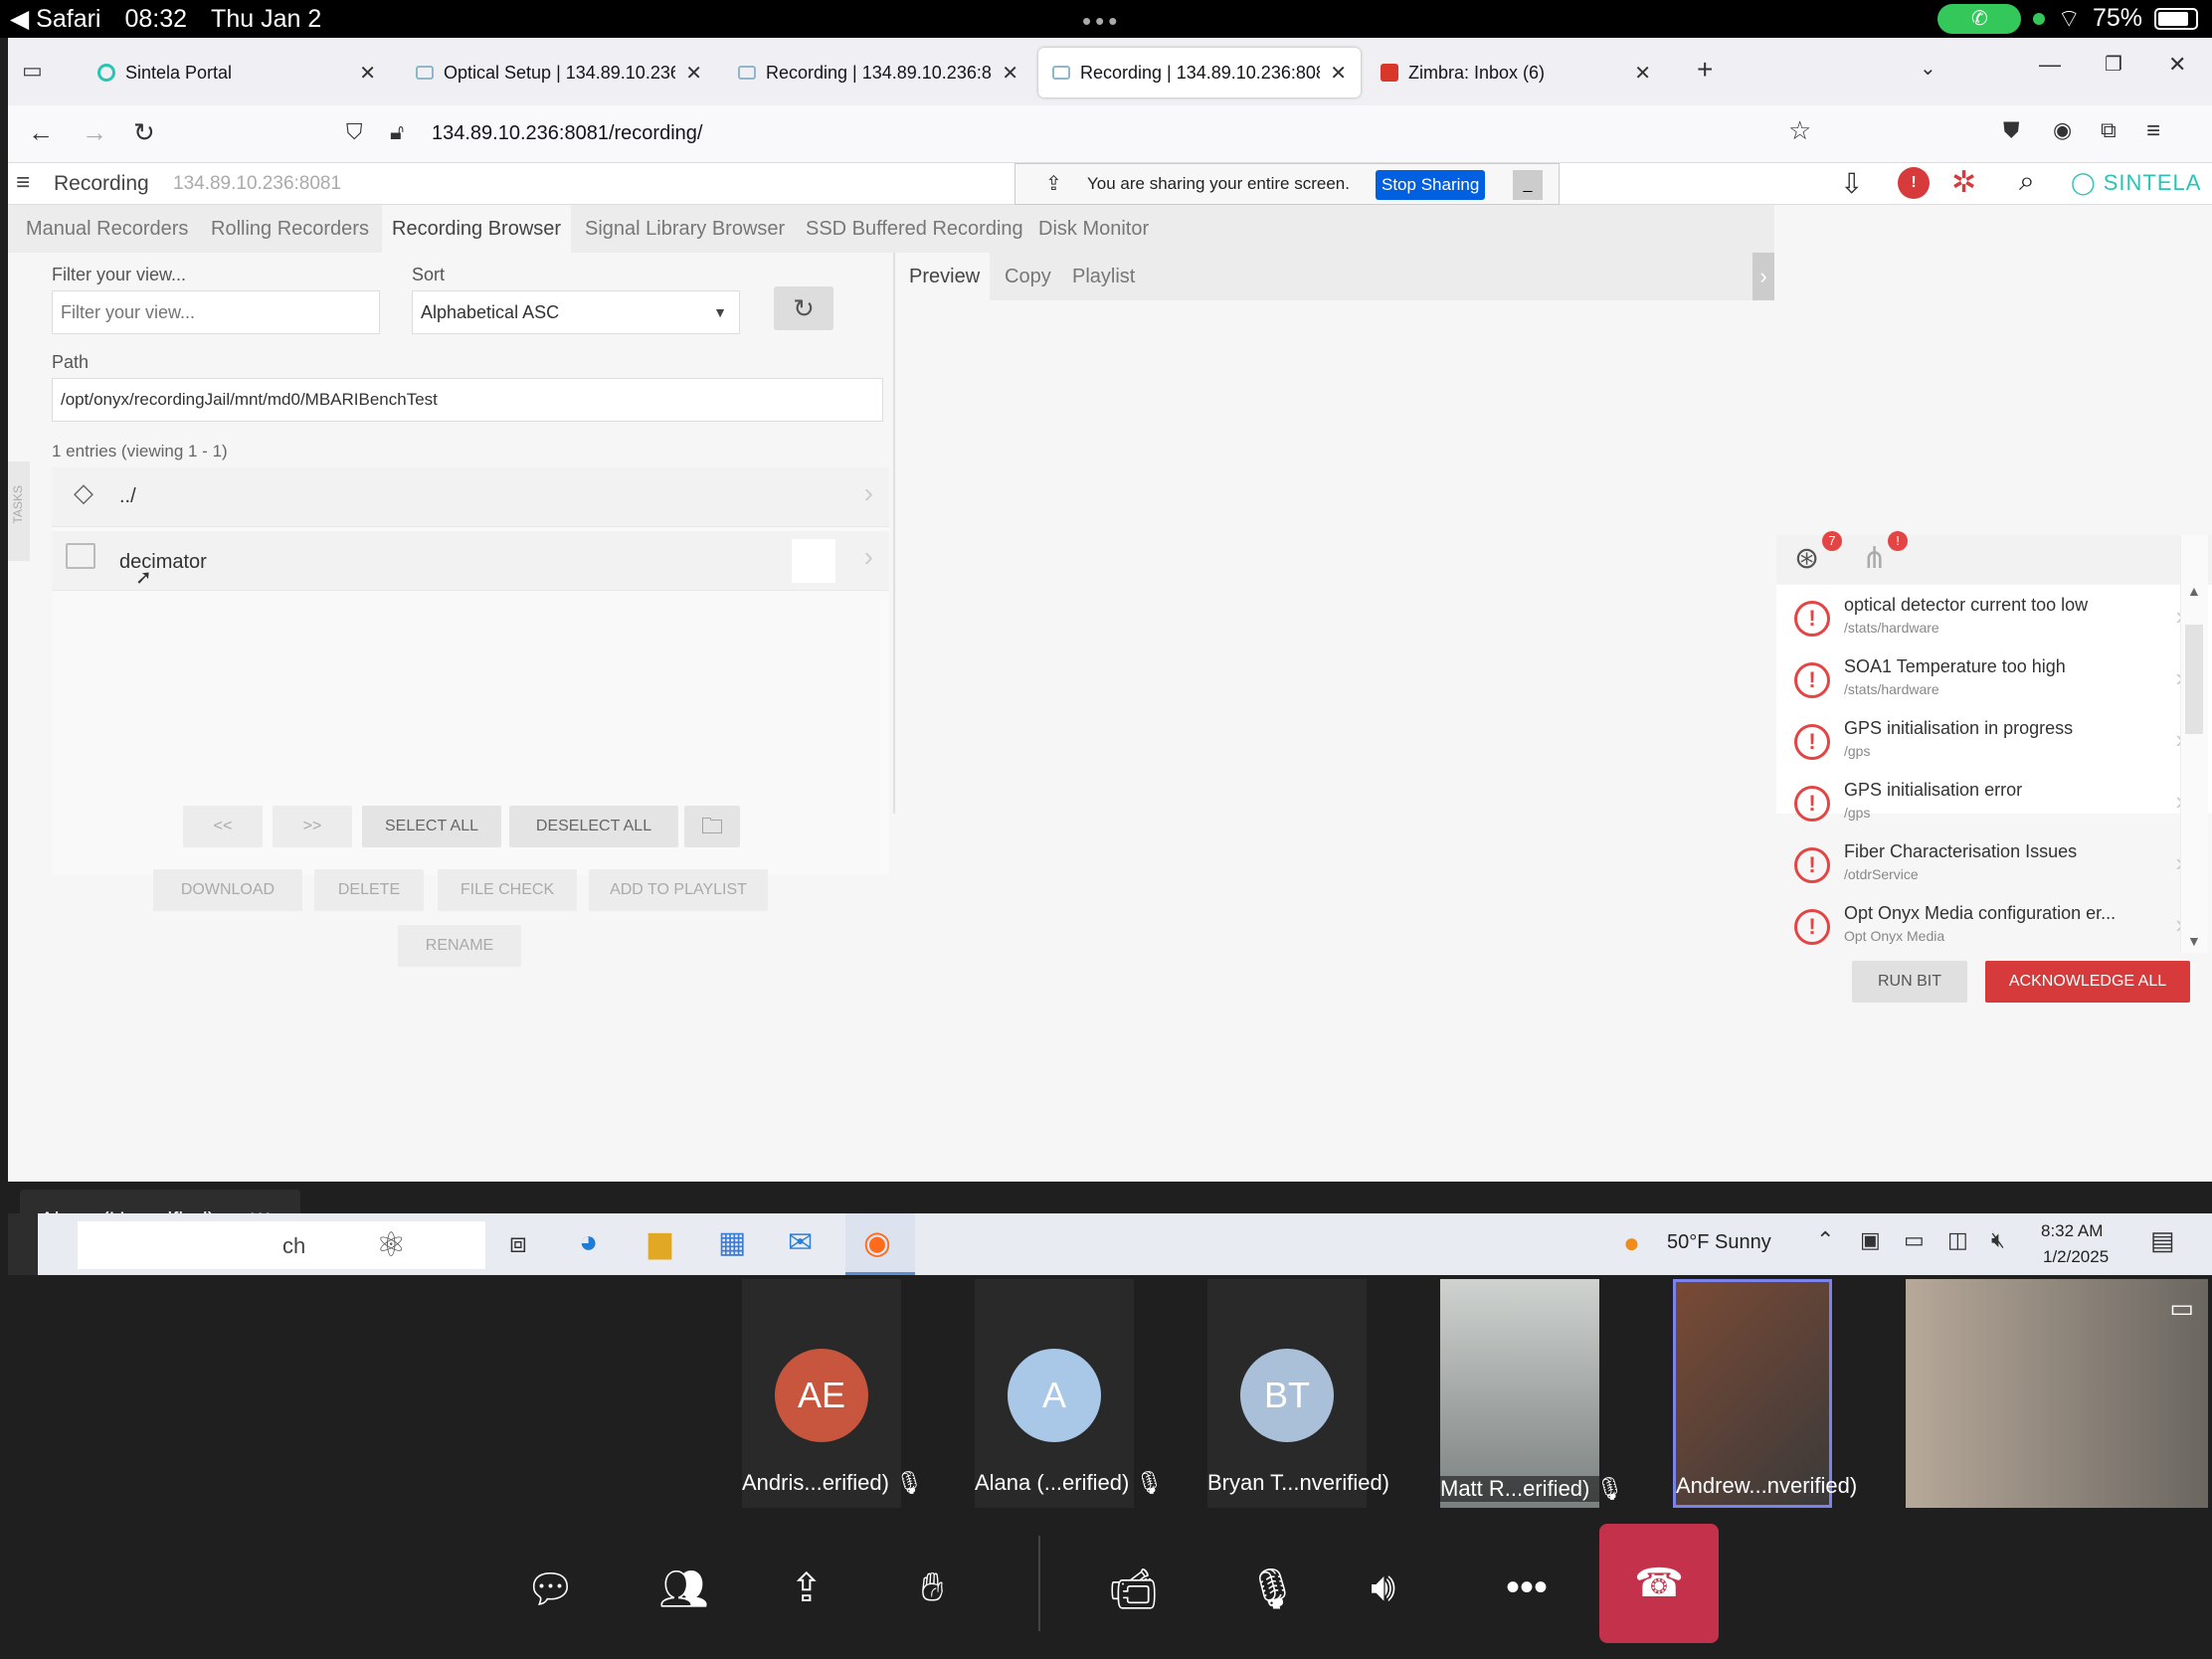 Image resolution: width=2212 pixels, height=1659 pixels. Describe the element at coordinates (477, 229) in the screenshot. I see `tab-recording-browser: Recording Browser` at that location.